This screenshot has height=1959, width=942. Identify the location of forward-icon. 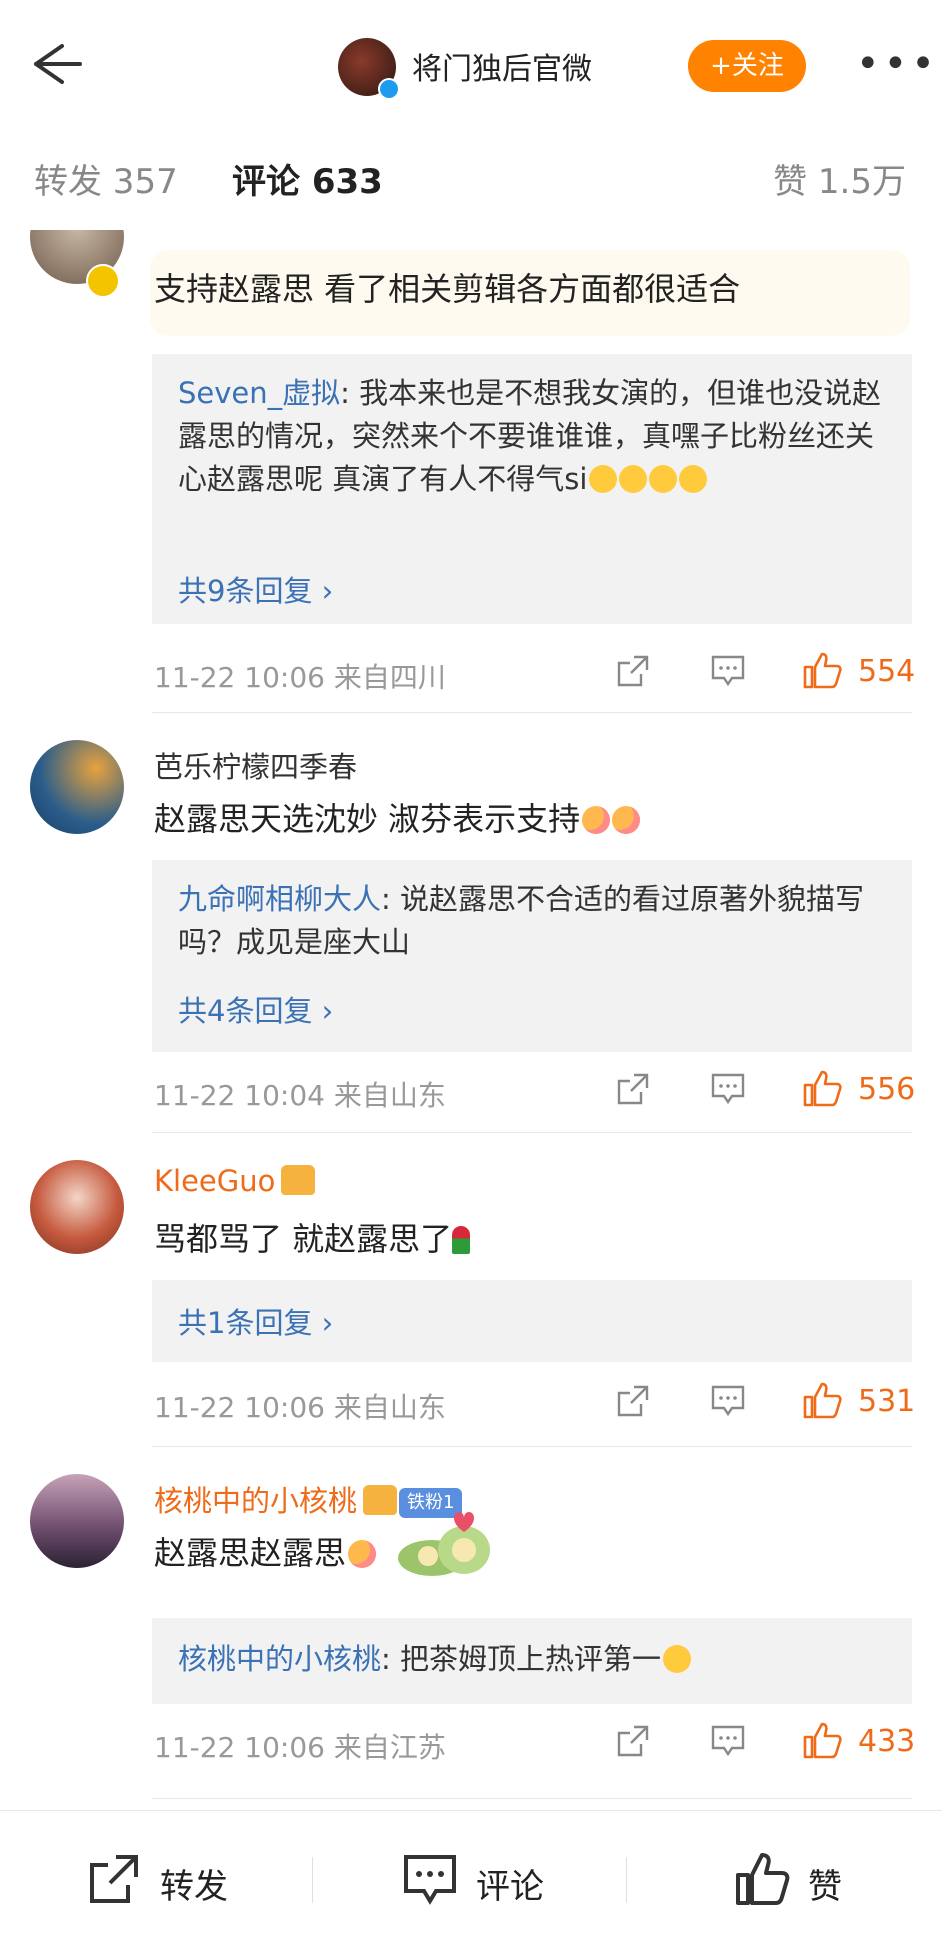
(114, 1879).